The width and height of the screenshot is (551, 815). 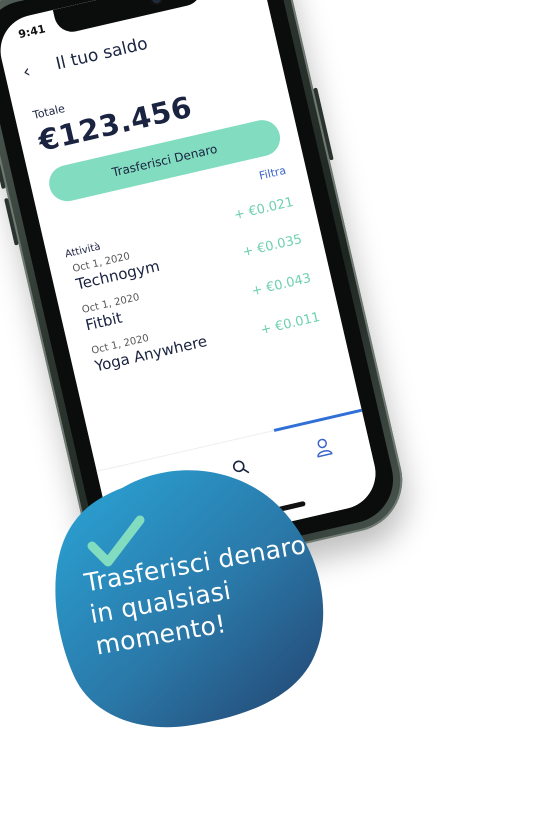 What do you see at coordinates (101, 54) in the screenshot?
I see `page-title: Il tuo saldo` at bounding box center [101, 54].